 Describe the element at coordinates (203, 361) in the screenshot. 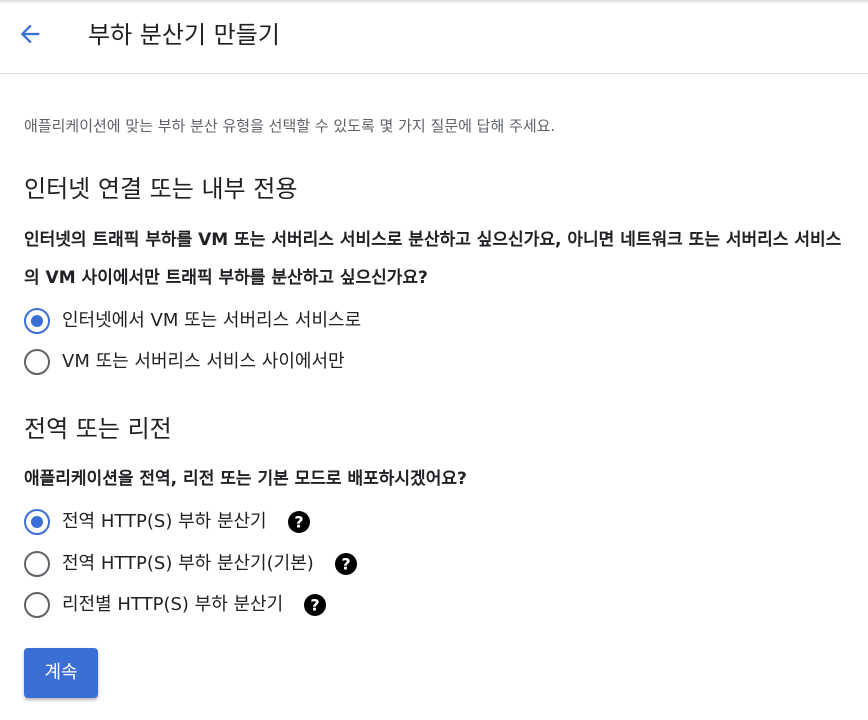

I see `radio-label: VM 또는 서버리스 서비스 사이에서만` at that location.